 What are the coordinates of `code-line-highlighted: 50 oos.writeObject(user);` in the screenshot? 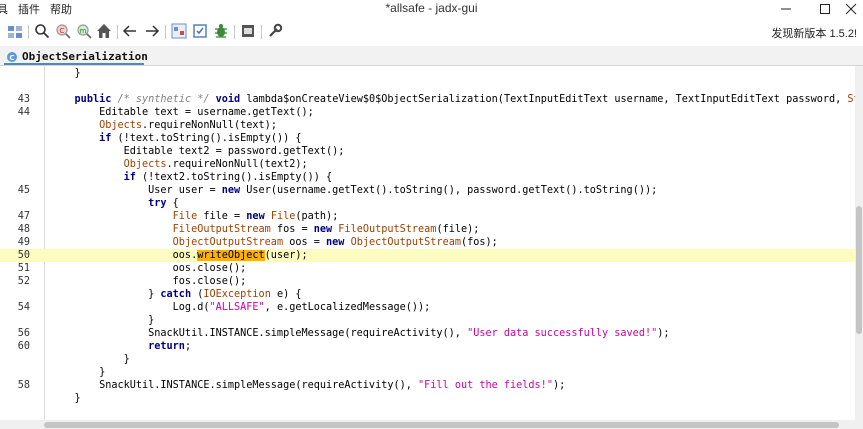 It's located at (427, 255).